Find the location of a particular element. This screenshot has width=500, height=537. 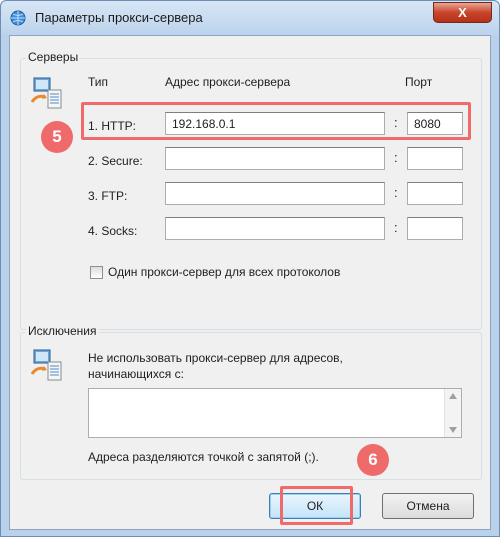

row-type-ftp: 3. FTP: is located at coordinates (108, 196).